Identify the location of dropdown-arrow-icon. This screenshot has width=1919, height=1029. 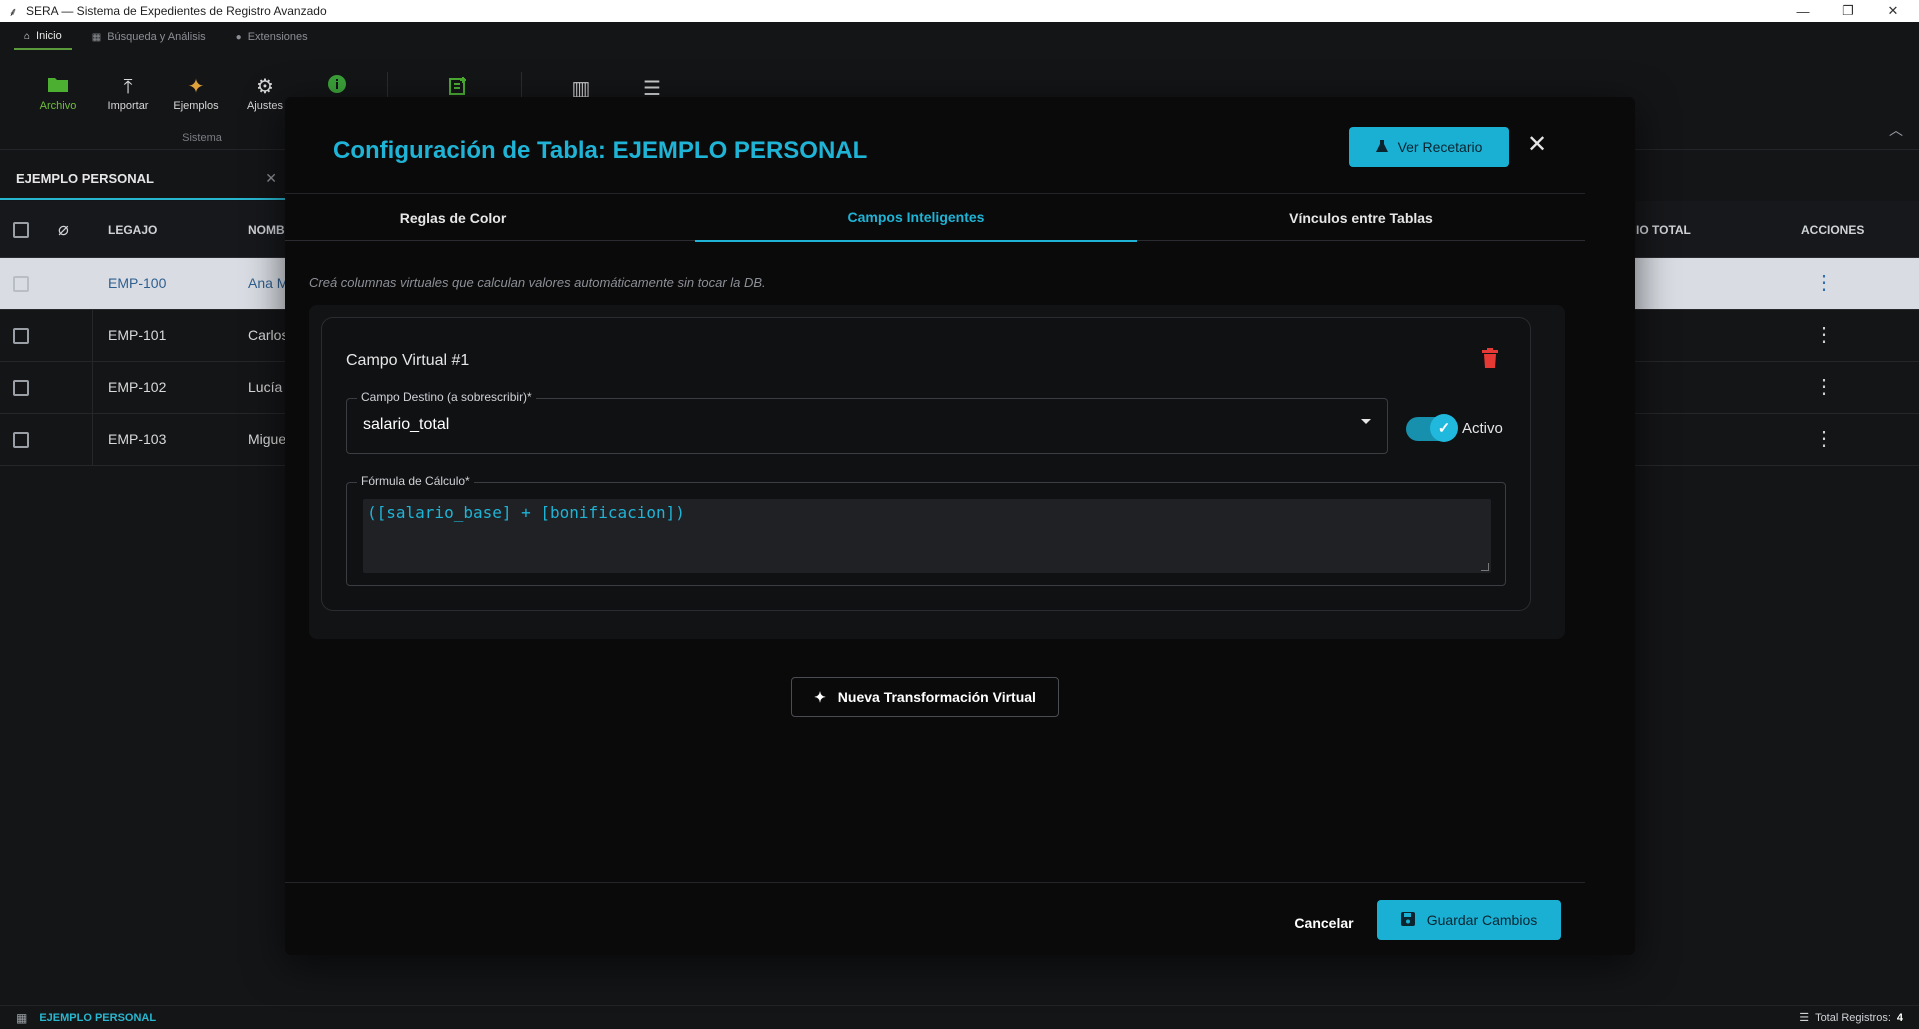
(1366, 421).